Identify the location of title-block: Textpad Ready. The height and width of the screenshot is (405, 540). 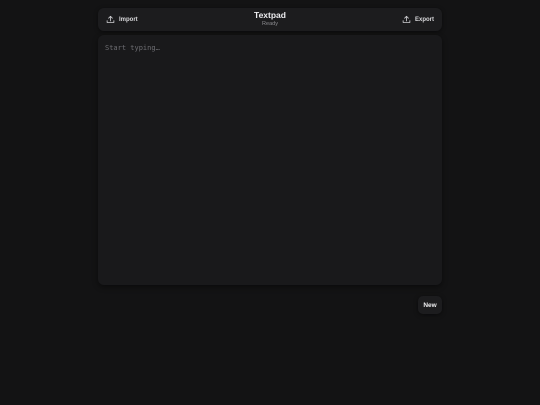
(270, 19).